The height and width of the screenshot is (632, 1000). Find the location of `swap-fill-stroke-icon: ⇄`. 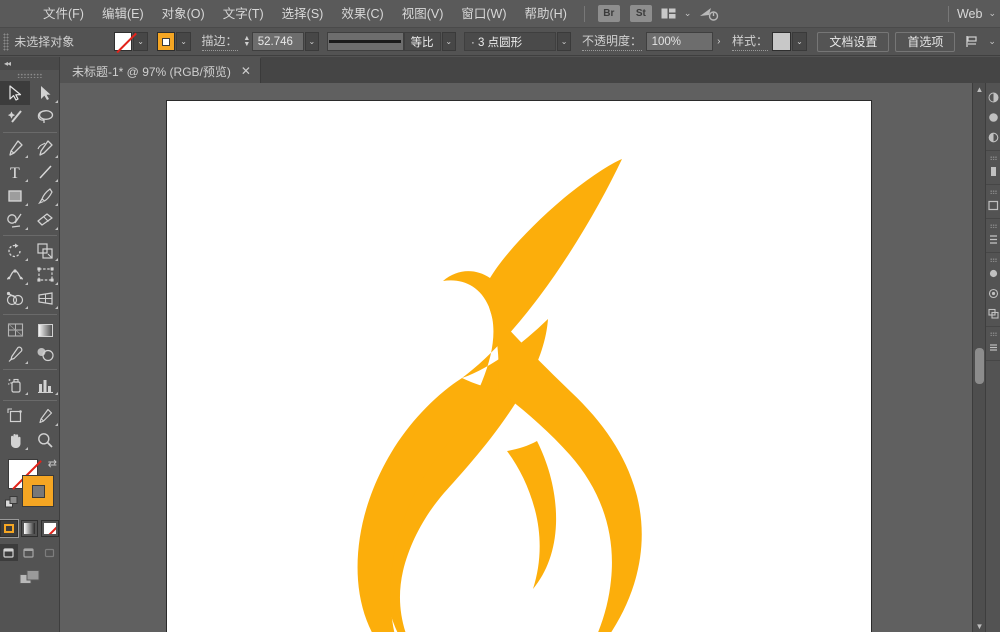

swap-fill-stroke-icon: ⇄ is located at coordinates (52, 463).